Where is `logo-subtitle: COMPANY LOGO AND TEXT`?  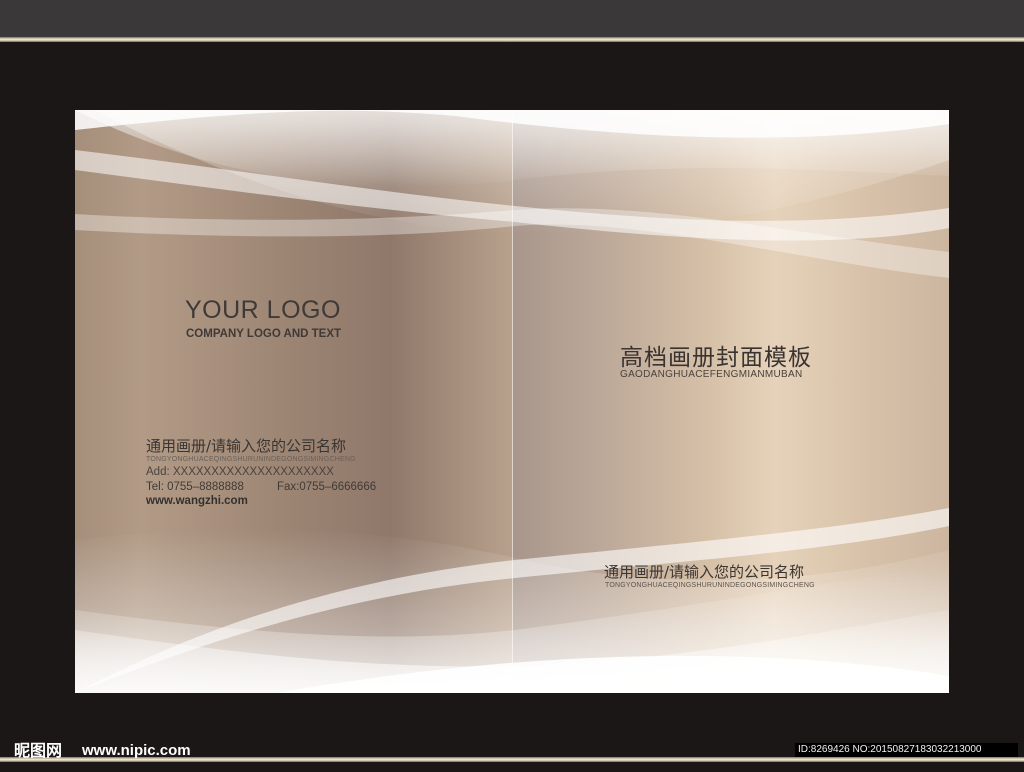 logo-subtitle: COMPANY LOGO AND TEXT is located at coordinates (264, 334).